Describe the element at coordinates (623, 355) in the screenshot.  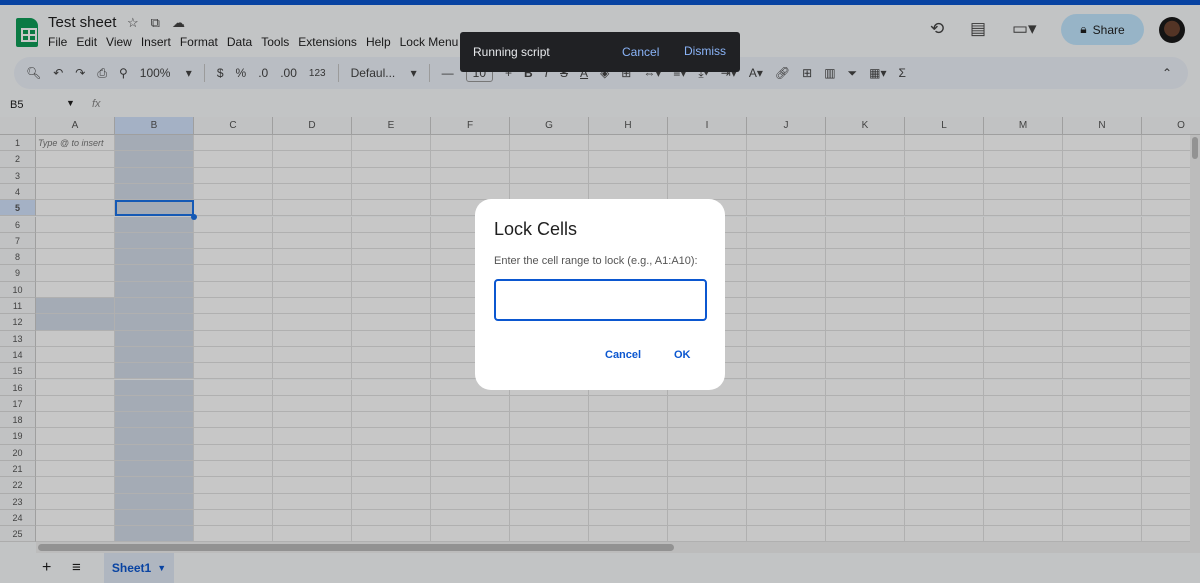
I see `cancel-button: Cancel` at that location.